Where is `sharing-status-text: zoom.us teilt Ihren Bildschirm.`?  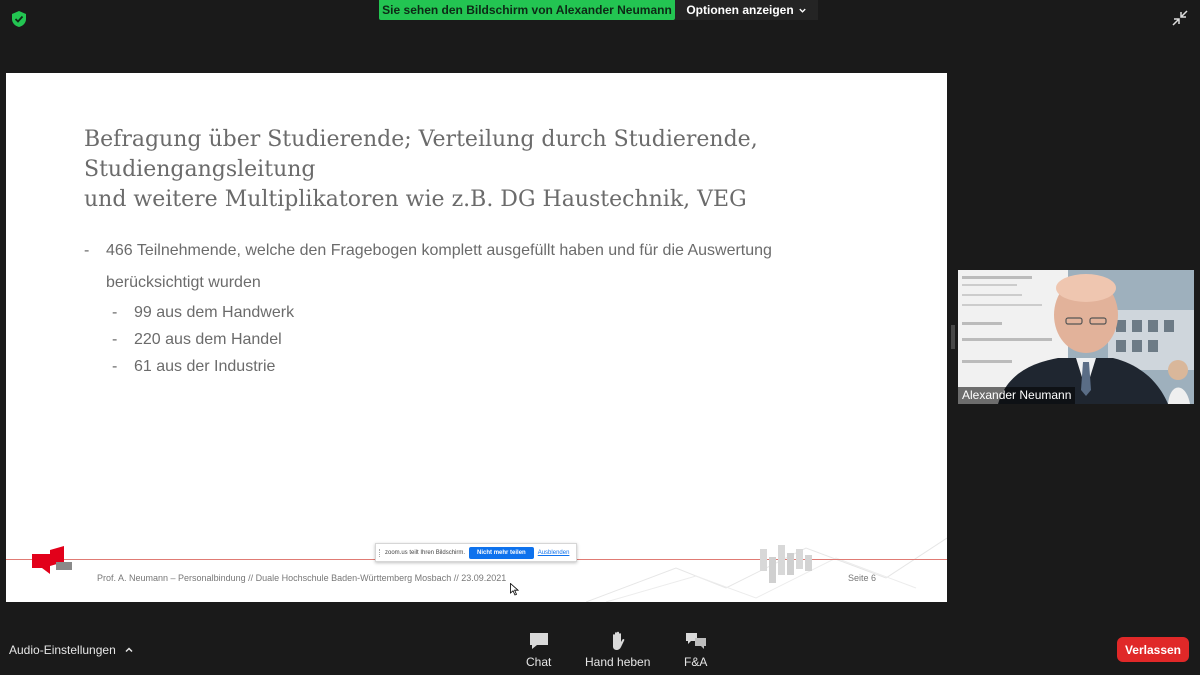 sharing-status-text: zoom.us teilt Ihren Bildschirm. is located at coordinates (425, 552).